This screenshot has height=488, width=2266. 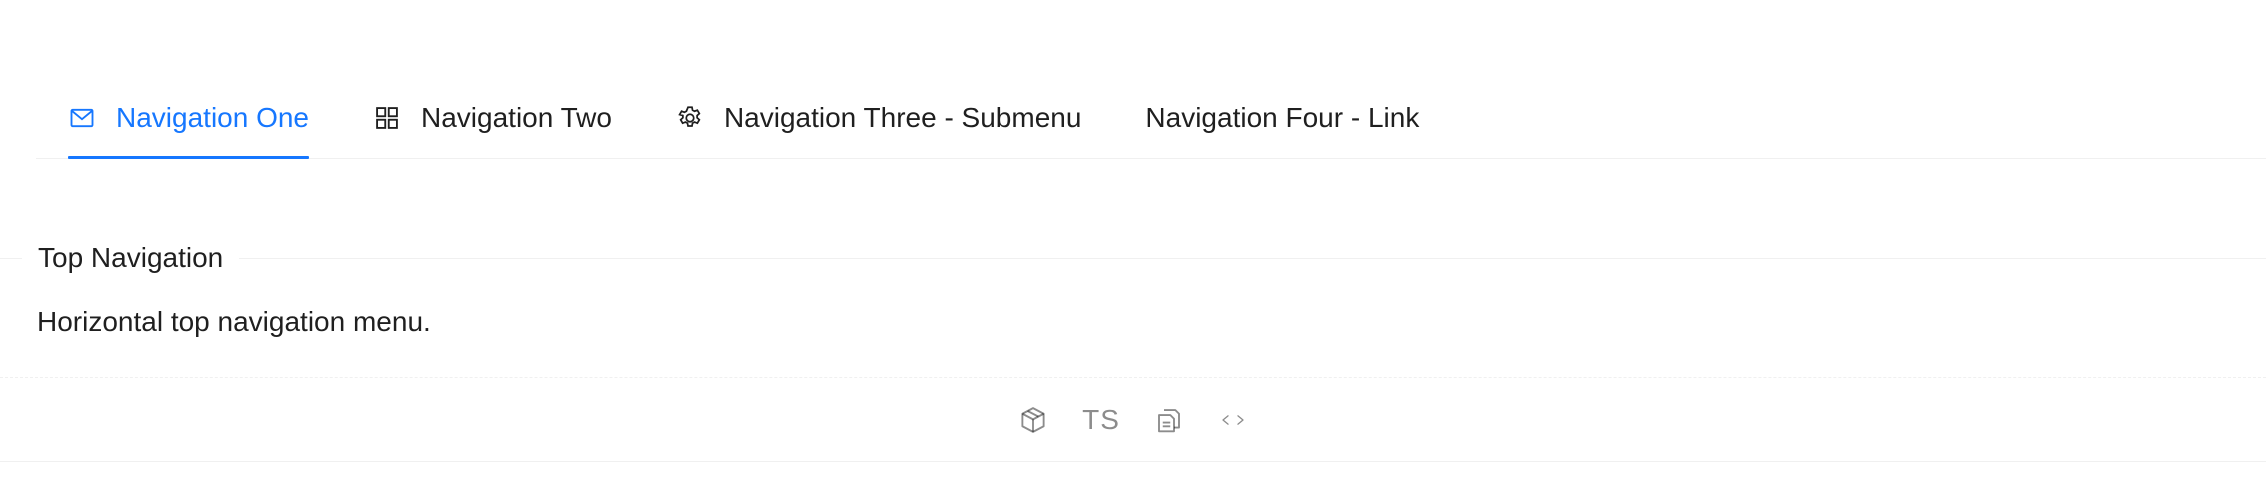 What do you see at coordinates (1133, 258) in the screenshot?
I see `meta-divider` at bounding box center [1133, 258].